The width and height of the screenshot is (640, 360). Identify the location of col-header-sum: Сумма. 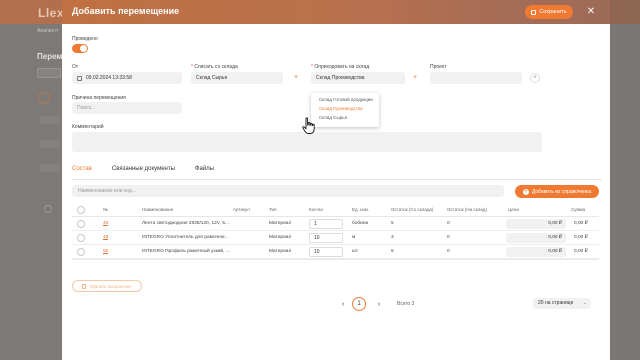
(578, 209).